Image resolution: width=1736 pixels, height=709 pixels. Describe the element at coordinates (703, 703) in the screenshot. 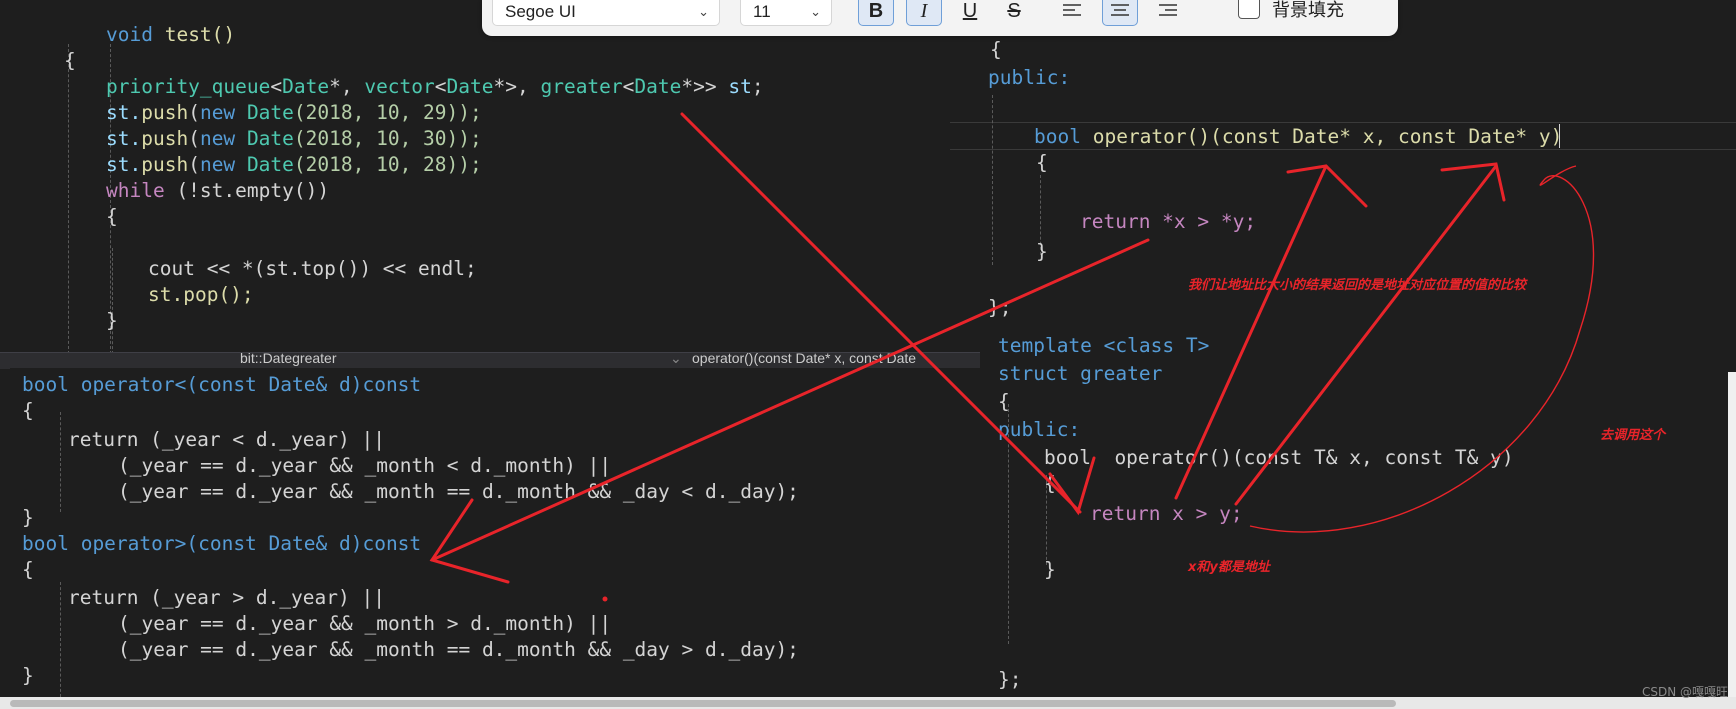

I see `scrollbar-thumb` at that location.